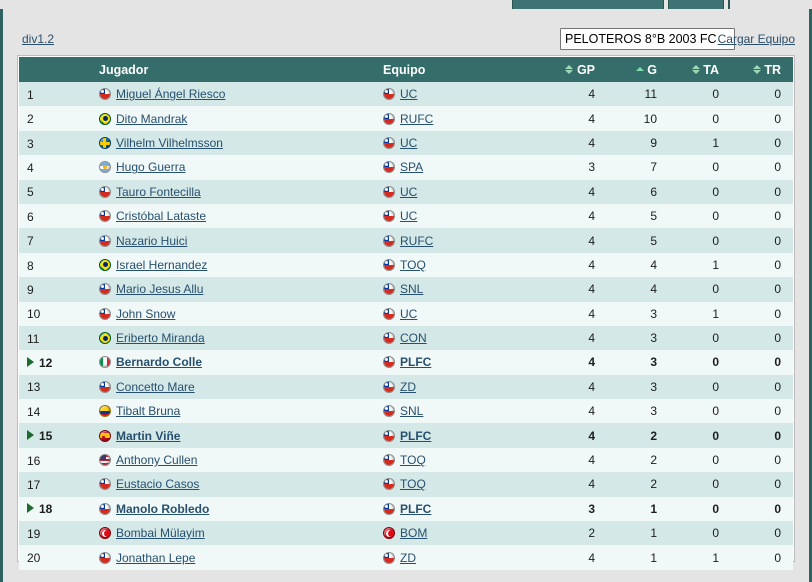 This screenshot has width=812, height=582. What do you see at coordinates (159, 289) in the screenshot?
I see `player-link: Mario Jesus Allu` at bounding box center [159, 289].